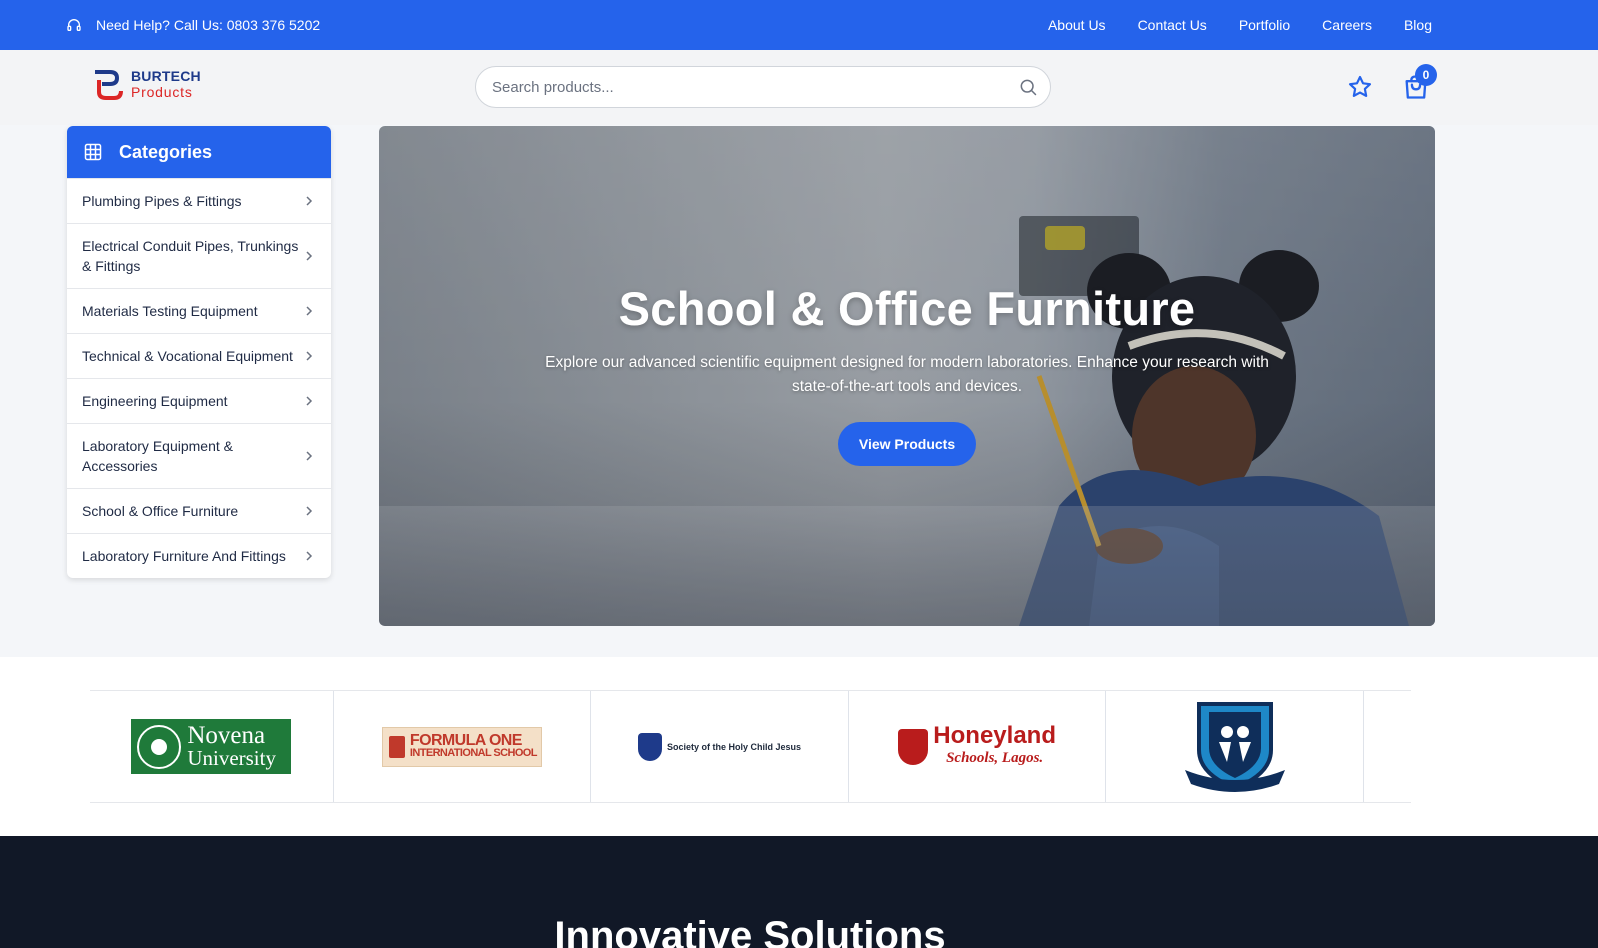 The width and height of the screenshot is (1598, 948). Describe the element at coordinates (747, 87) in the screenshot. I see `search-input` at that location.